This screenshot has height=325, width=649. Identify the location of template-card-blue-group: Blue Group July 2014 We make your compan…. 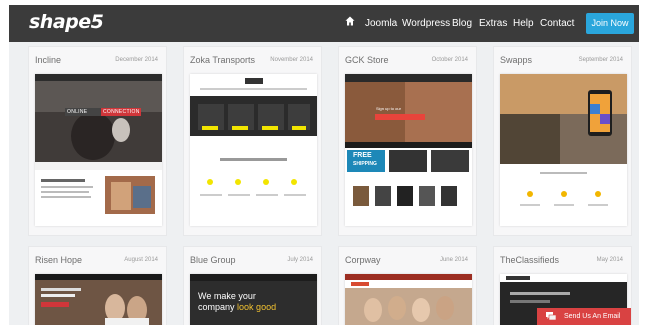
(252, 285).